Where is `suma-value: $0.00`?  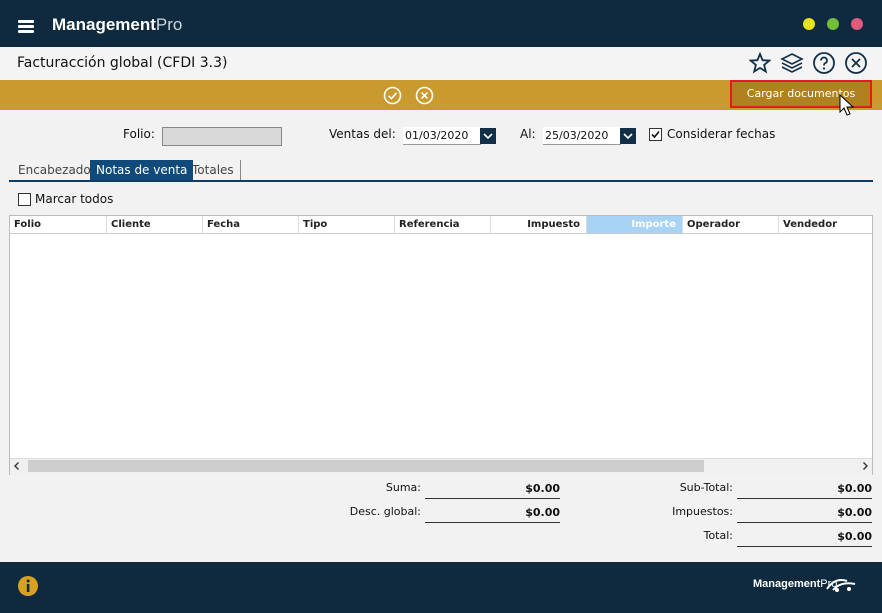 suma-value: $0.00 is located at coordinates (492, 490).